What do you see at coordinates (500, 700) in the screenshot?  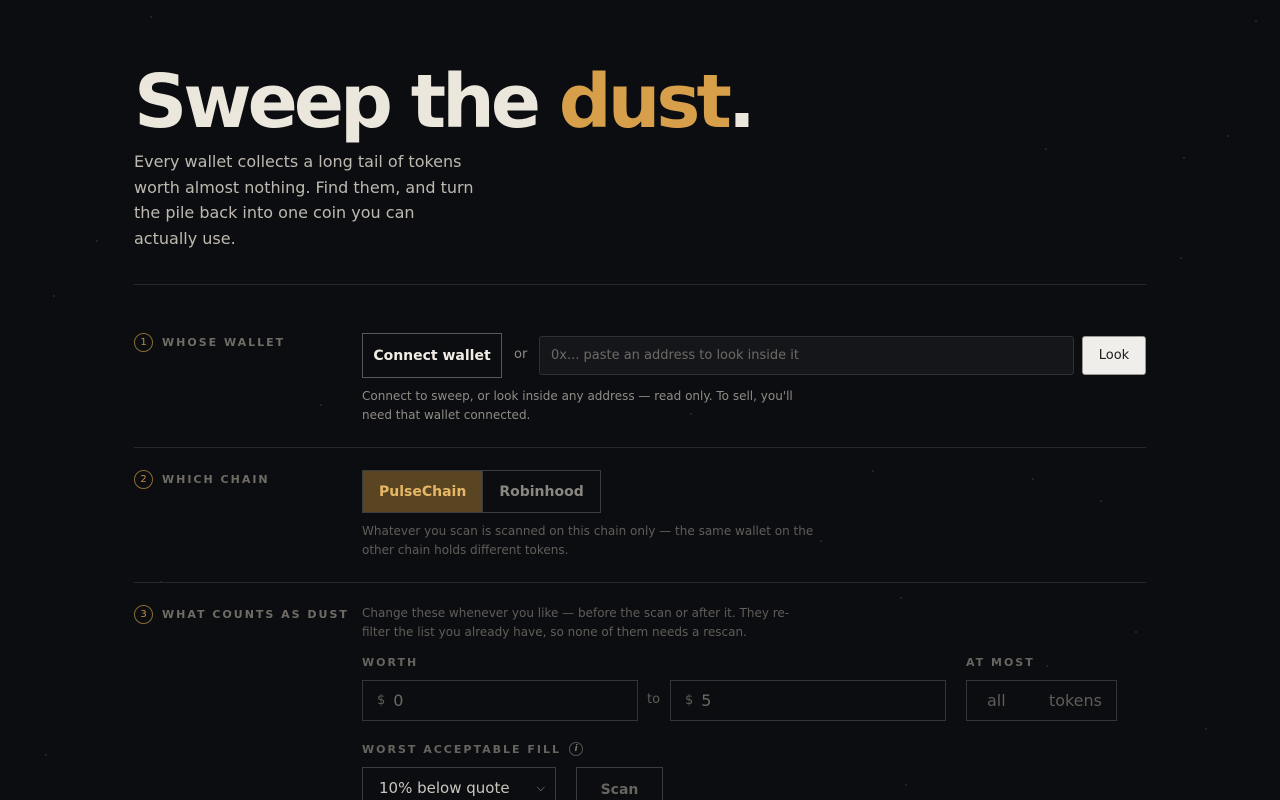 I see `worth-min-input: $ 0` at bounding box center [500, 700].